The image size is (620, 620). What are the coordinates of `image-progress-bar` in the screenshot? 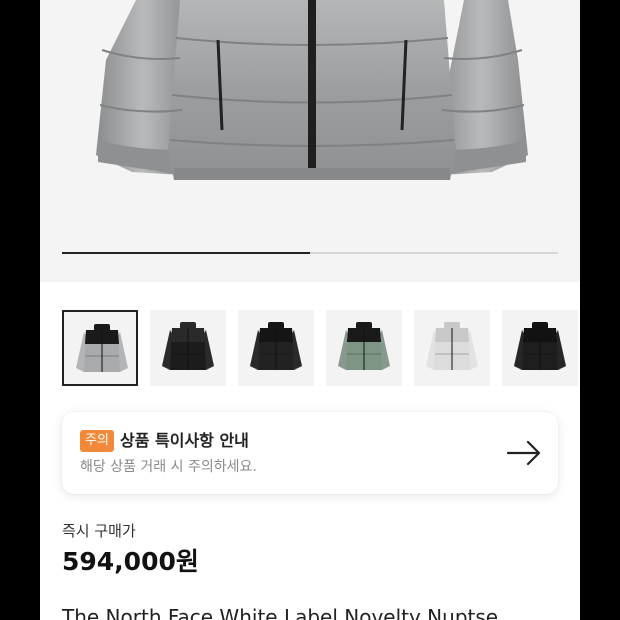 It's located at (310, 253).